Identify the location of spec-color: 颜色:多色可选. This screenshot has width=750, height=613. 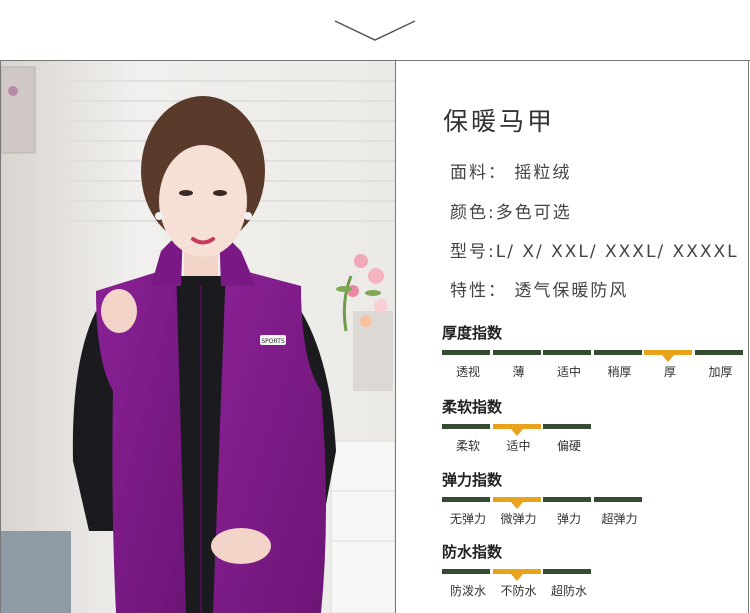
(511, 213).